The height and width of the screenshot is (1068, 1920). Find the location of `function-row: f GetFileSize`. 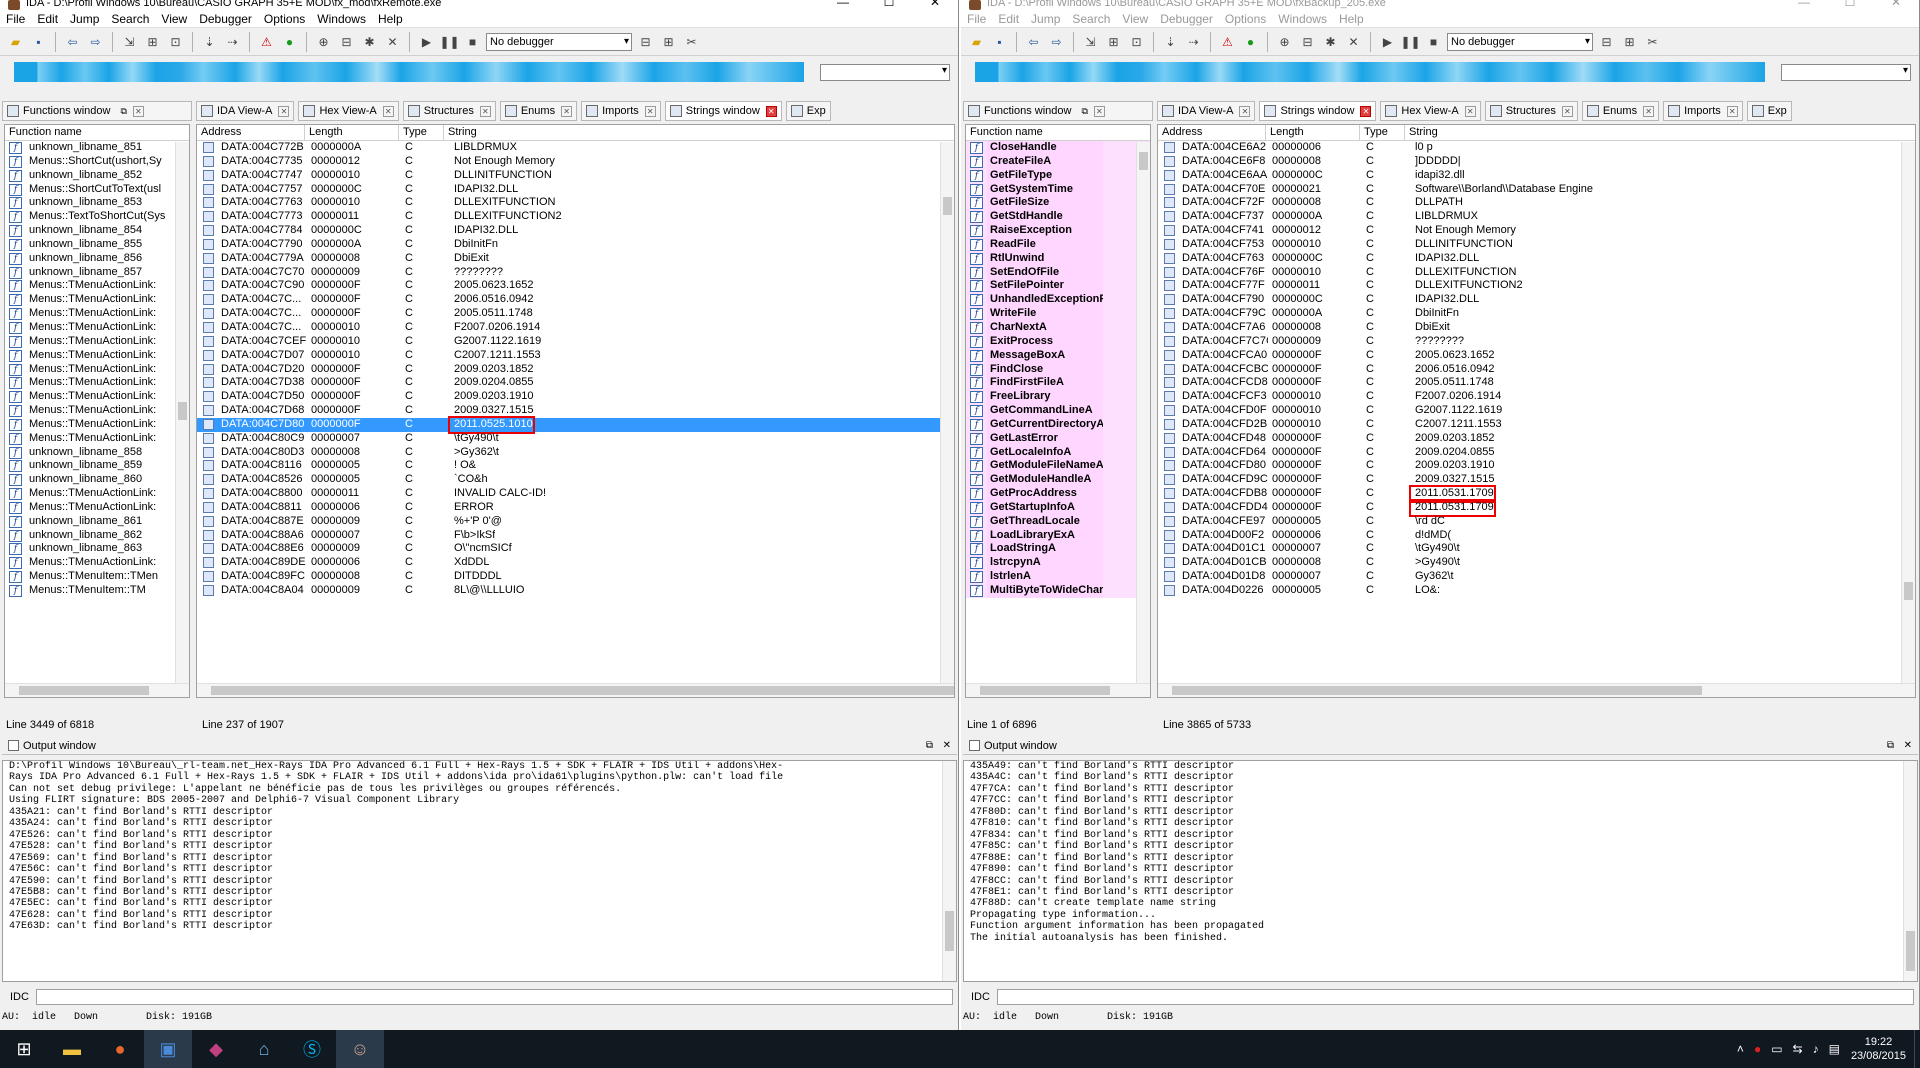

function-row: f GetFileSize is located at coordinates (1058, 203).